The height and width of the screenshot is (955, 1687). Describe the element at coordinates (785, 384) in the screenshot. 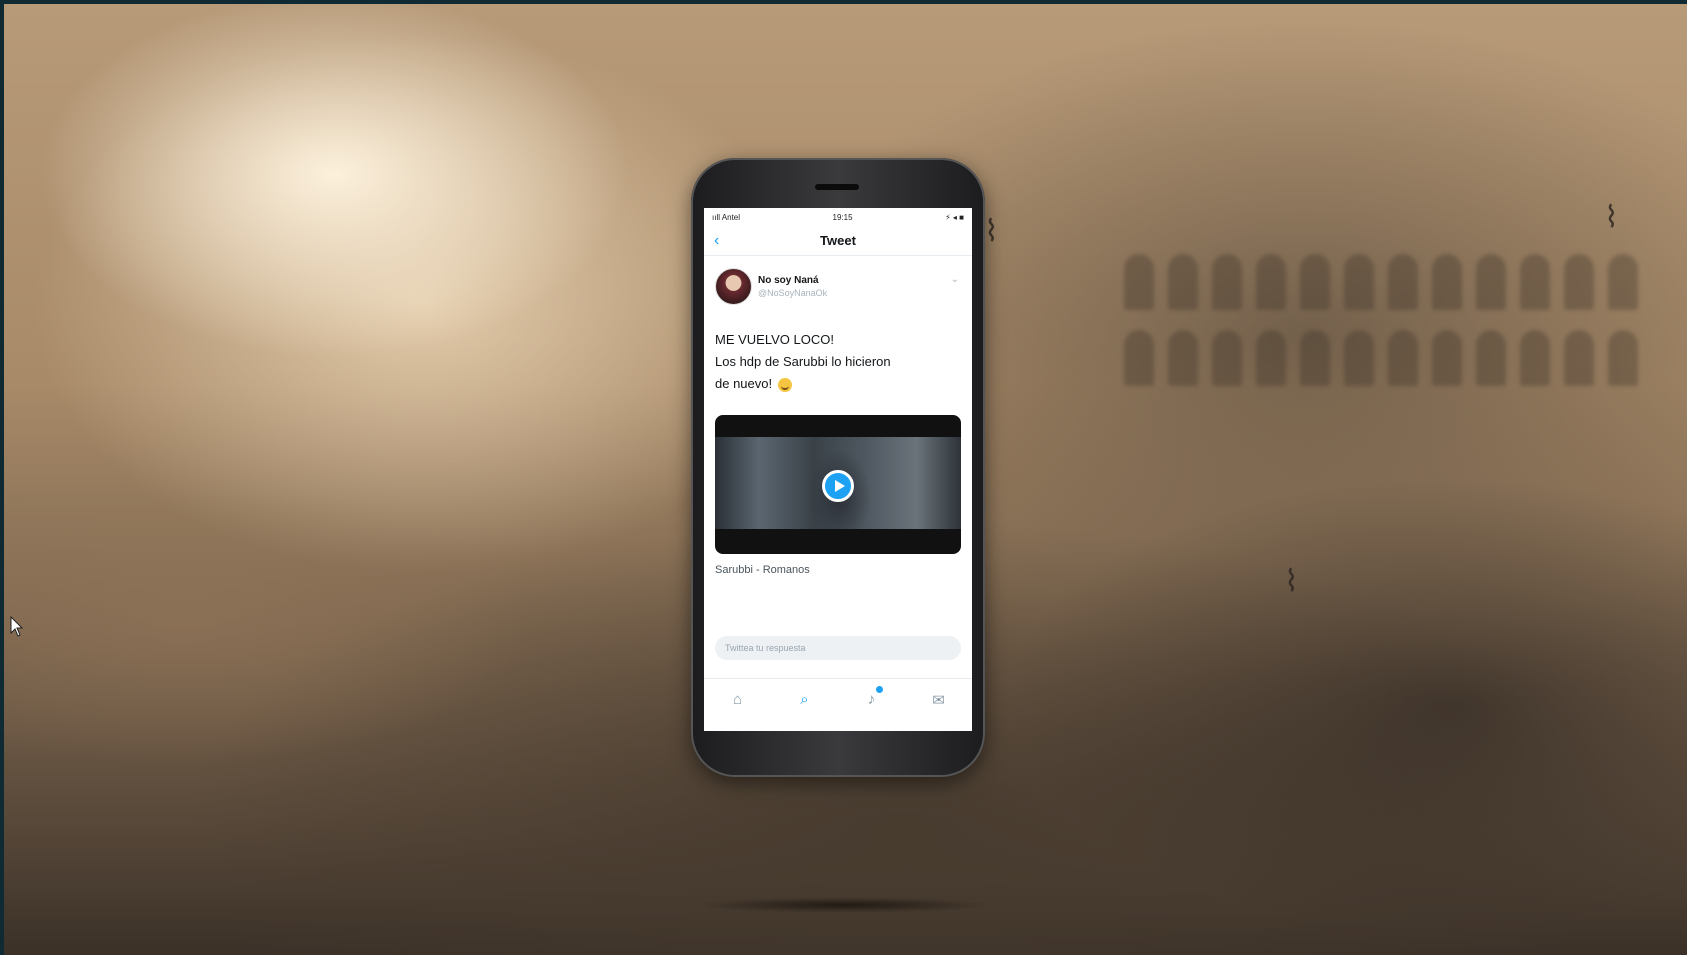

I see `grinning-face-icon` at that location.